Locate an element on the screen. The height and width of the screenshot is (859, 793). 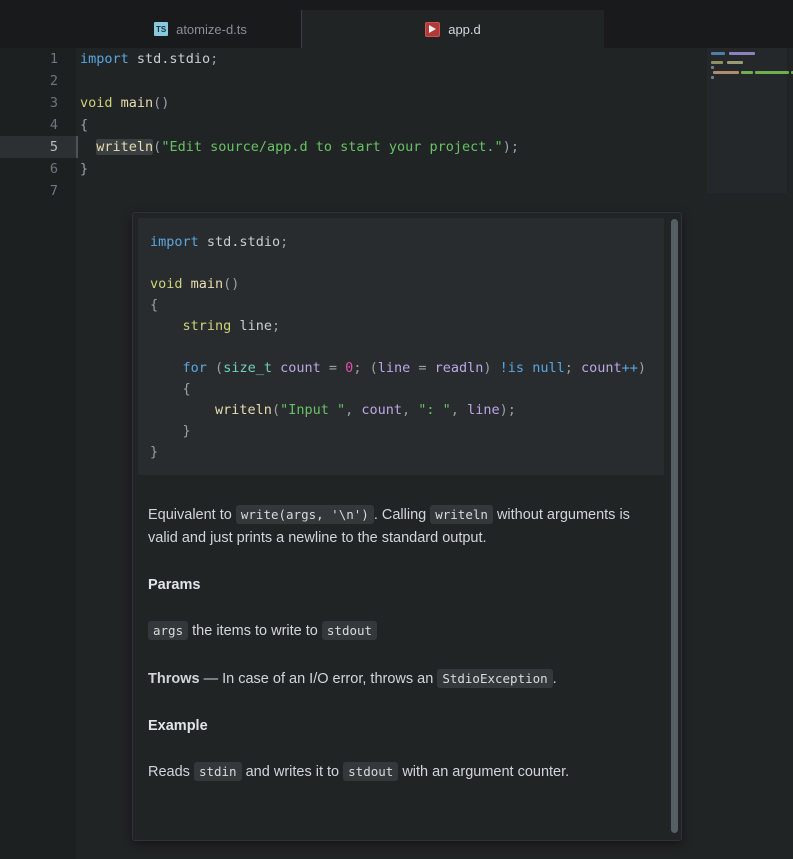
example-text-2: and writes it to is located at coordinates (292, 772).